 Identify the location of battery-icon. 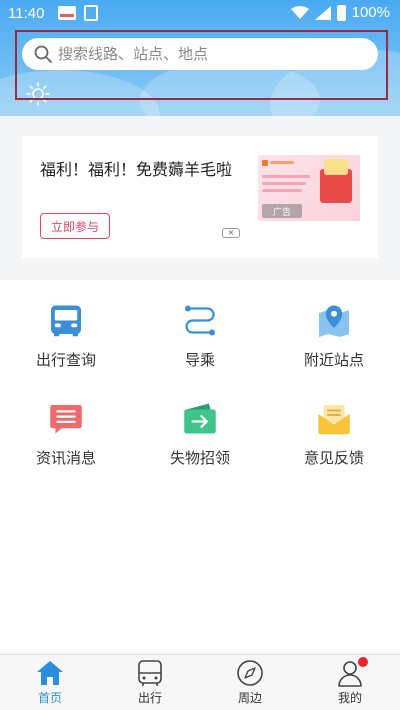
(341, 12).